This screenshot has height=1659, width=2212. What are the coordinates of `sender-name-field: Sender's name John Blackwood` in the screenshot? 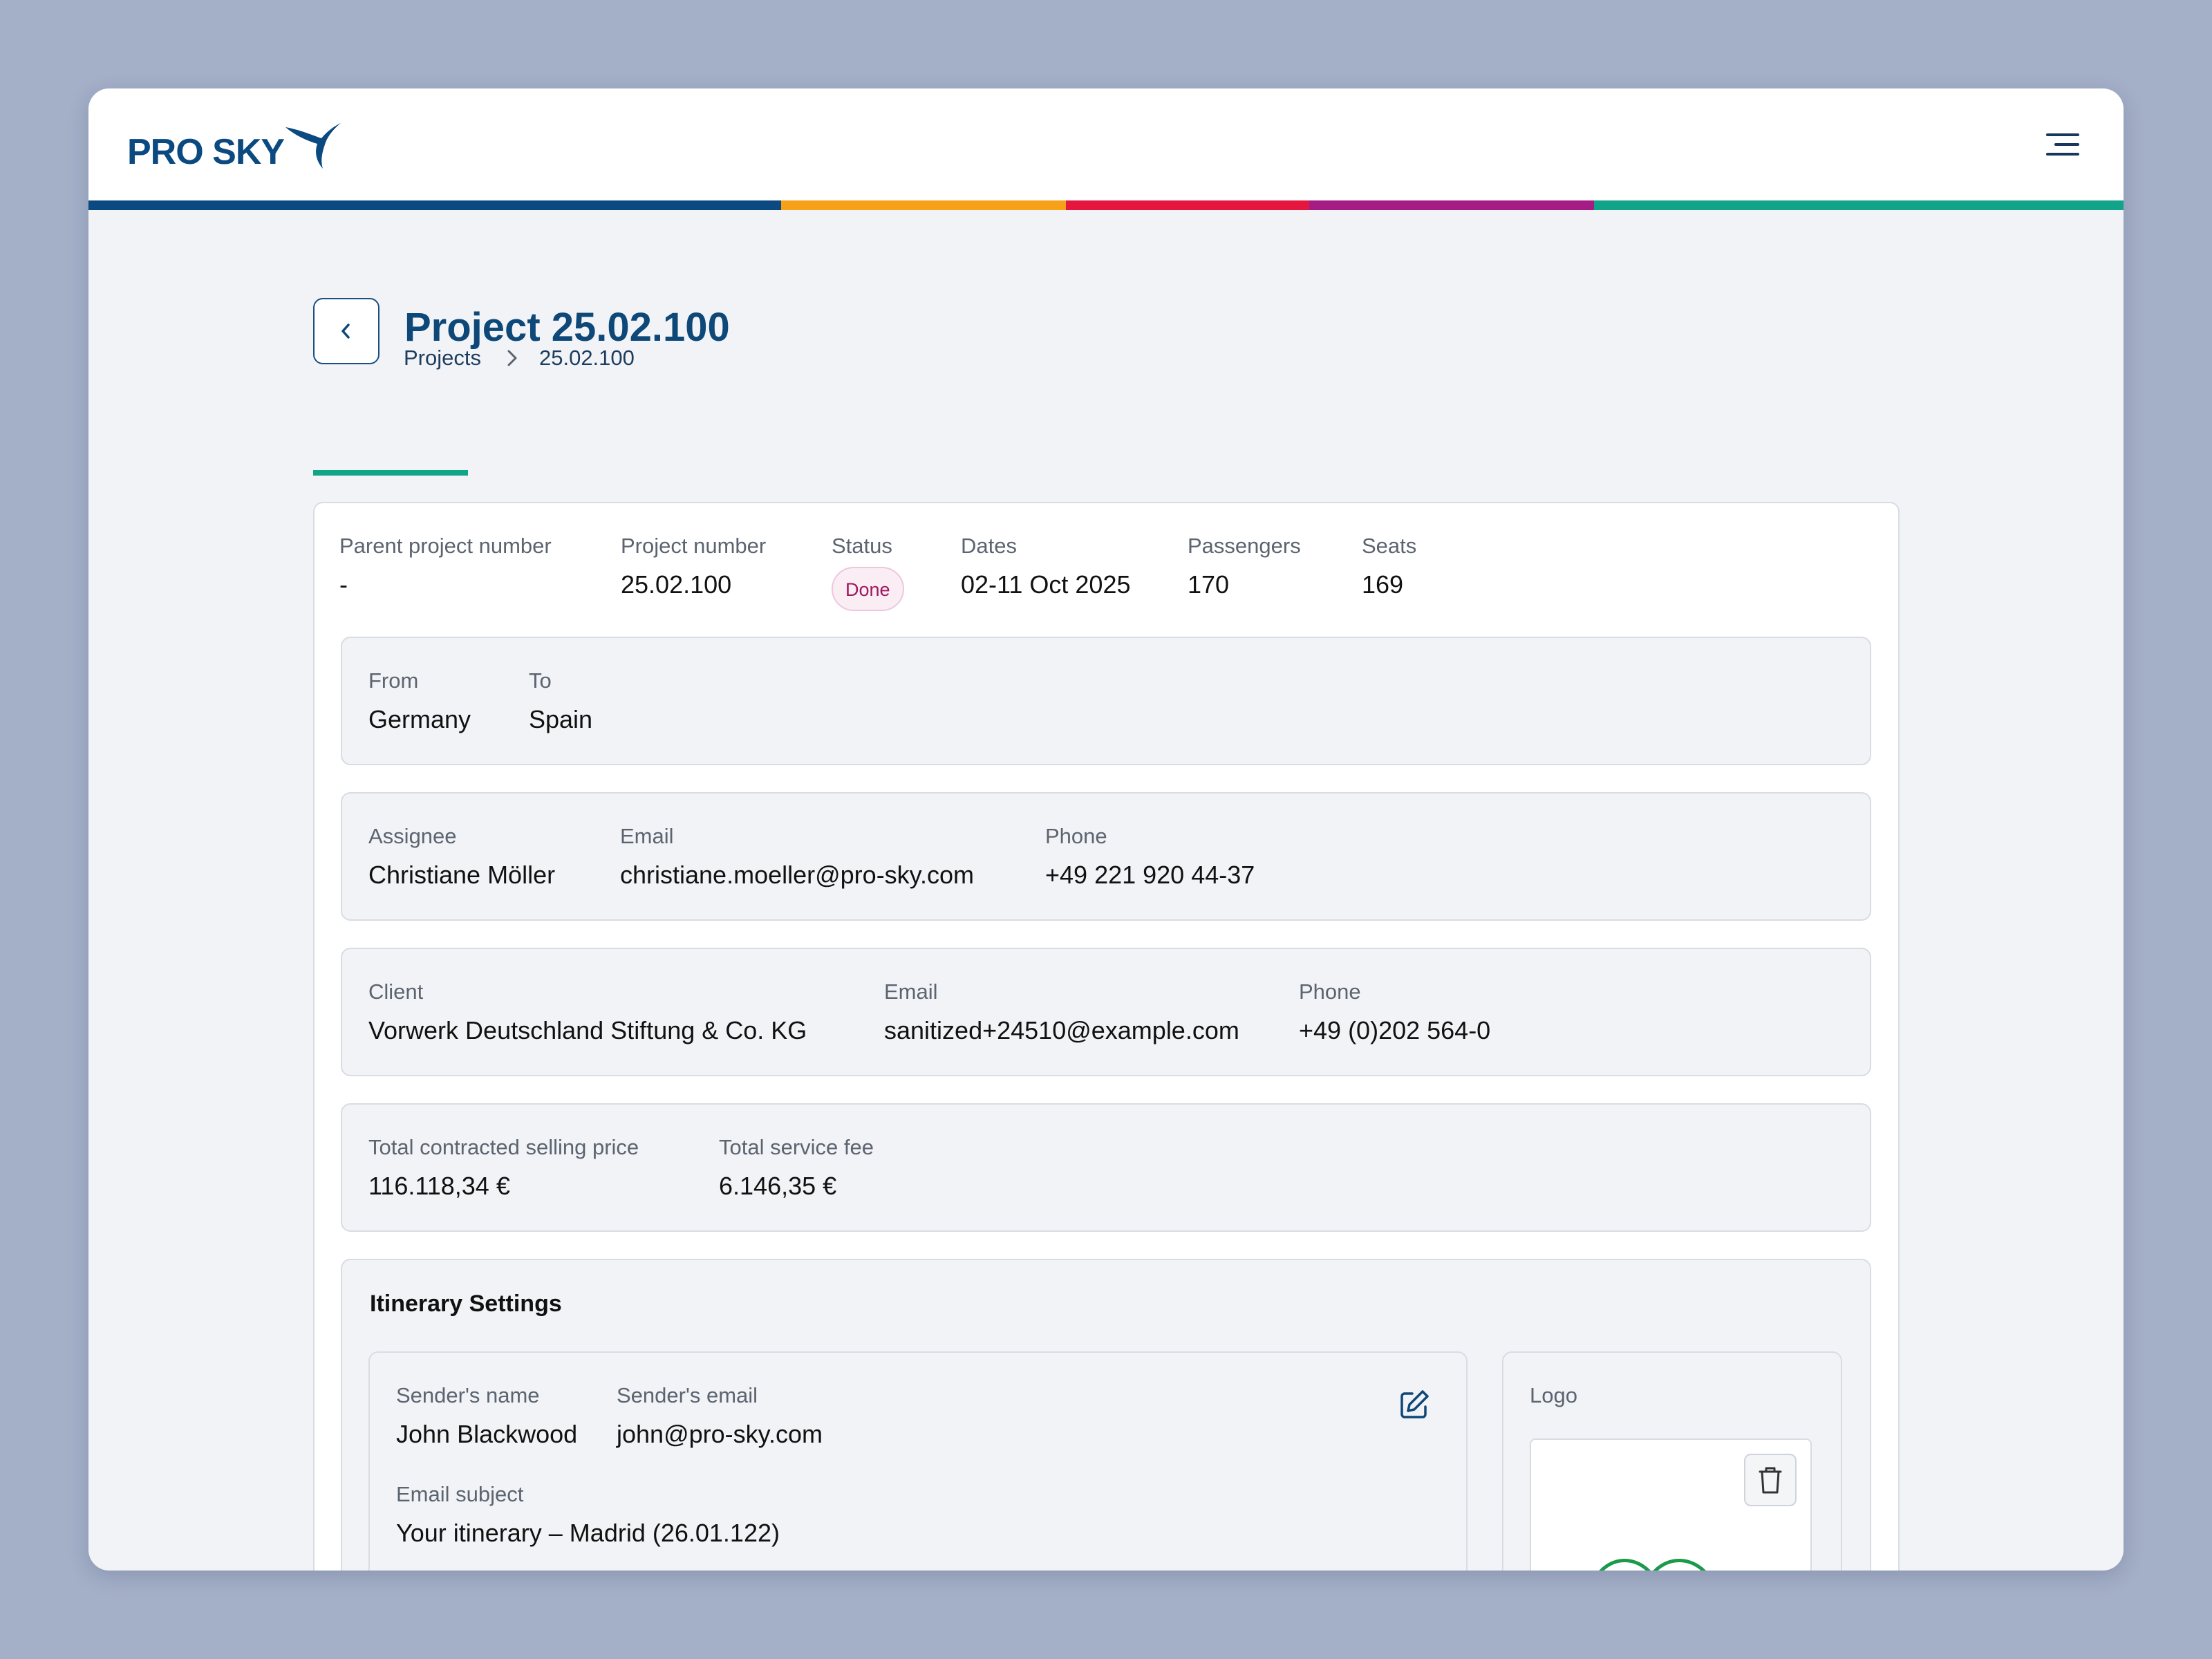 It's located at (487, 1417).